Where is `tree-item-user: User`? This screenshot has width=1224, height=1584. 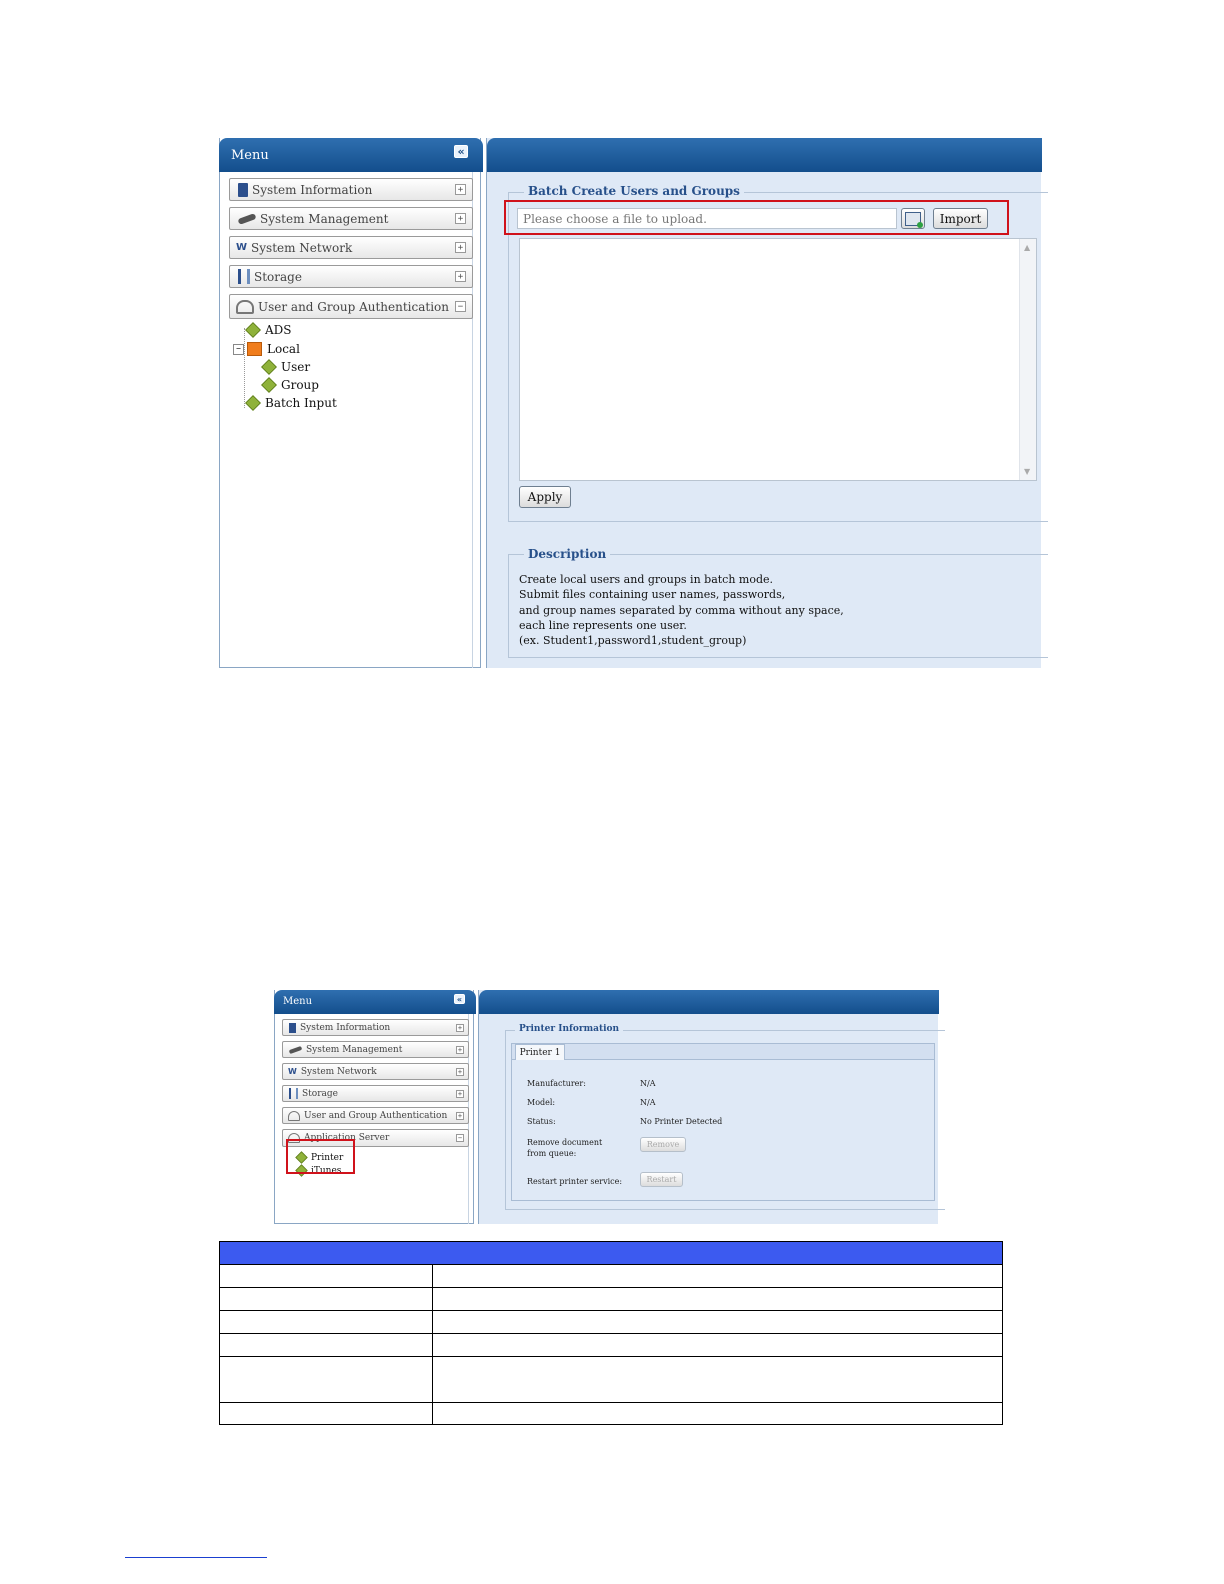
tree-item-user: User is located at coordinates (286, 367).